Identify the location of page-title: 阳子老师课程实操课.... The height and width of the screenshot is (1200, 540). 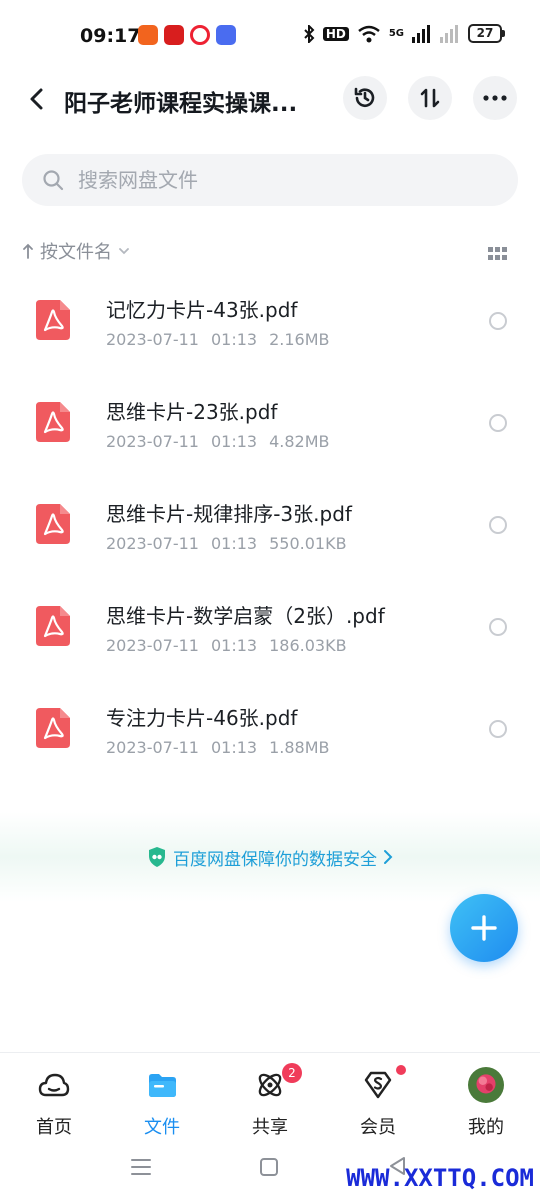
(181, 104).